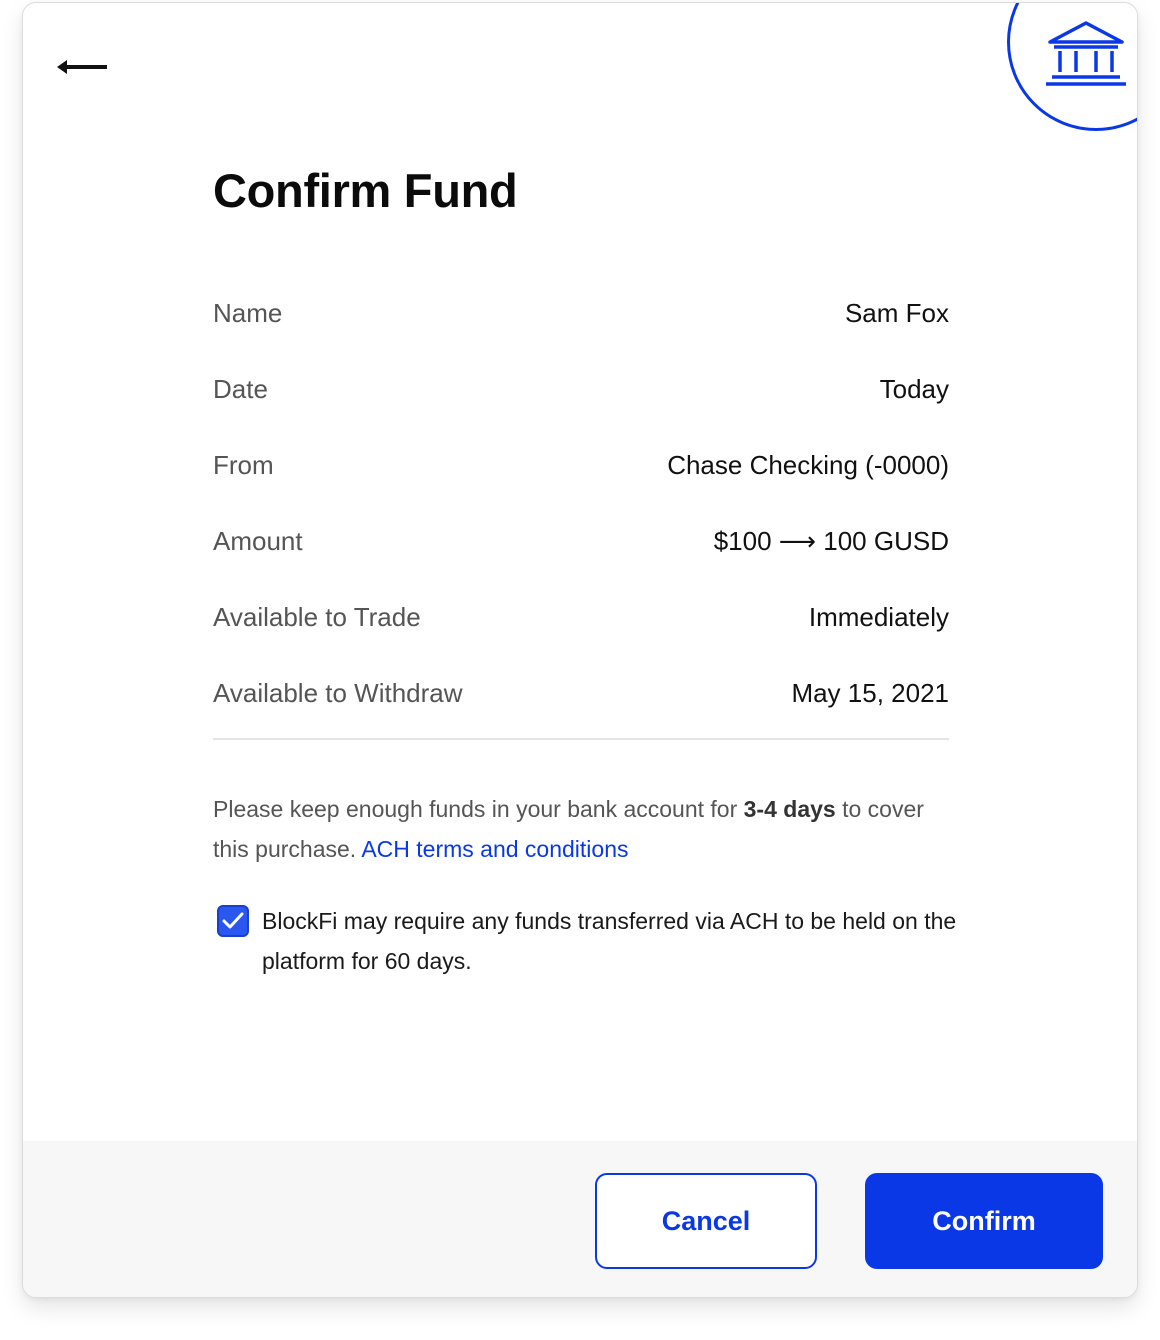 The width and height of the screenshot is (1160, 1340). Describe the element at coordinates (878, 616) in the screenshot. I see `detail-value: Immediately` at that location.